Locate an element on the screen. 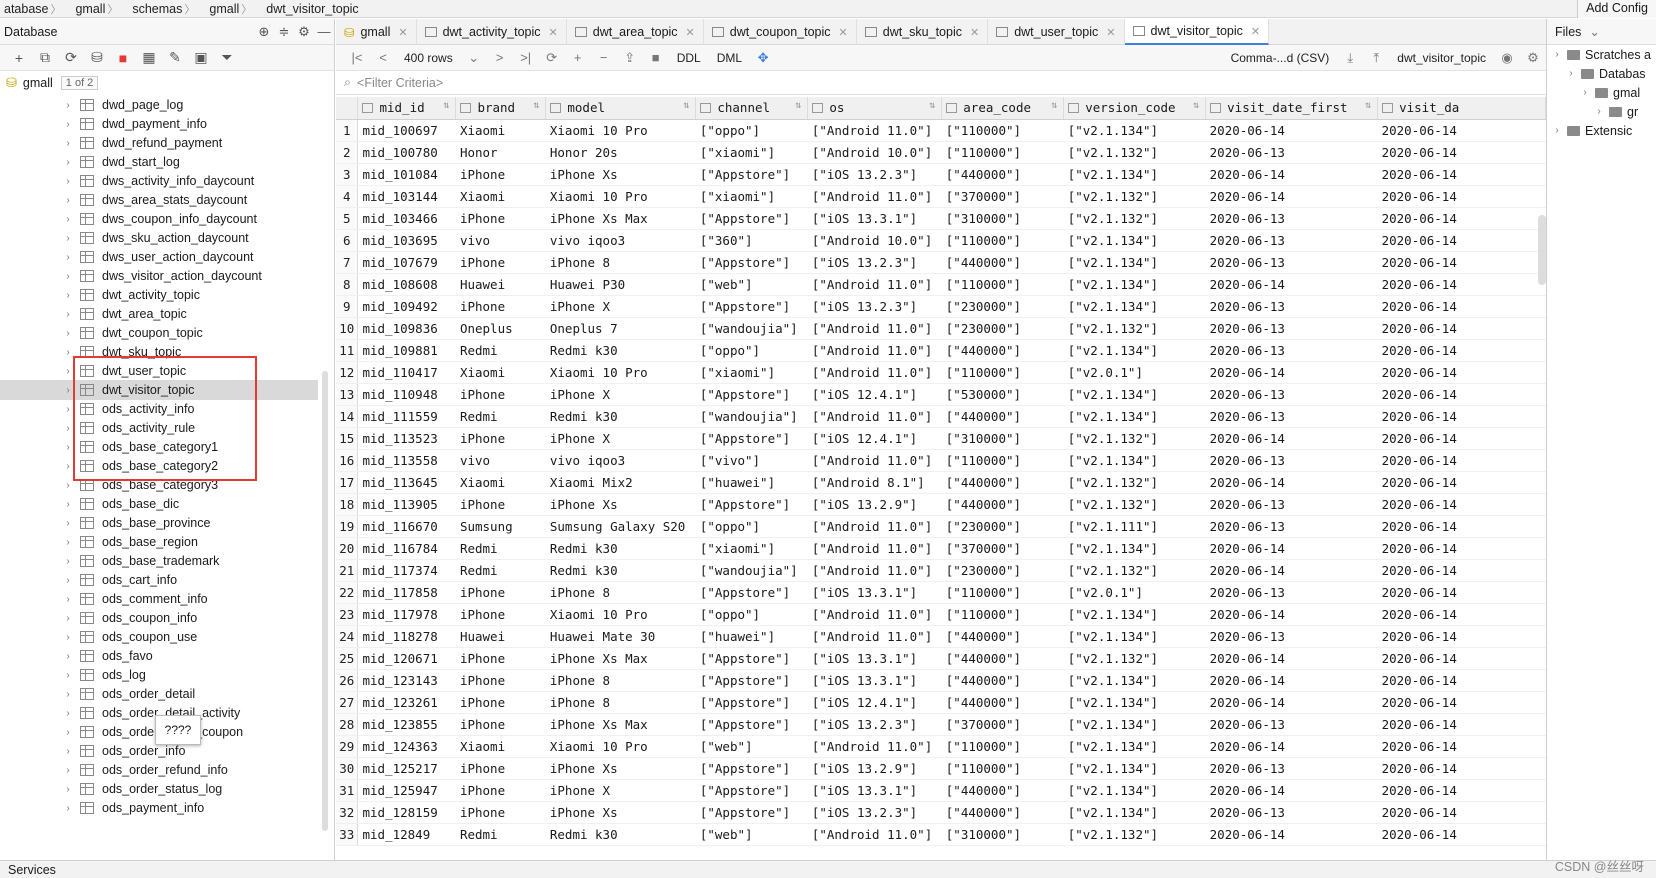 The image size is (1656, 878). table-cell: iPhone X is located at coordinates (620, 306).